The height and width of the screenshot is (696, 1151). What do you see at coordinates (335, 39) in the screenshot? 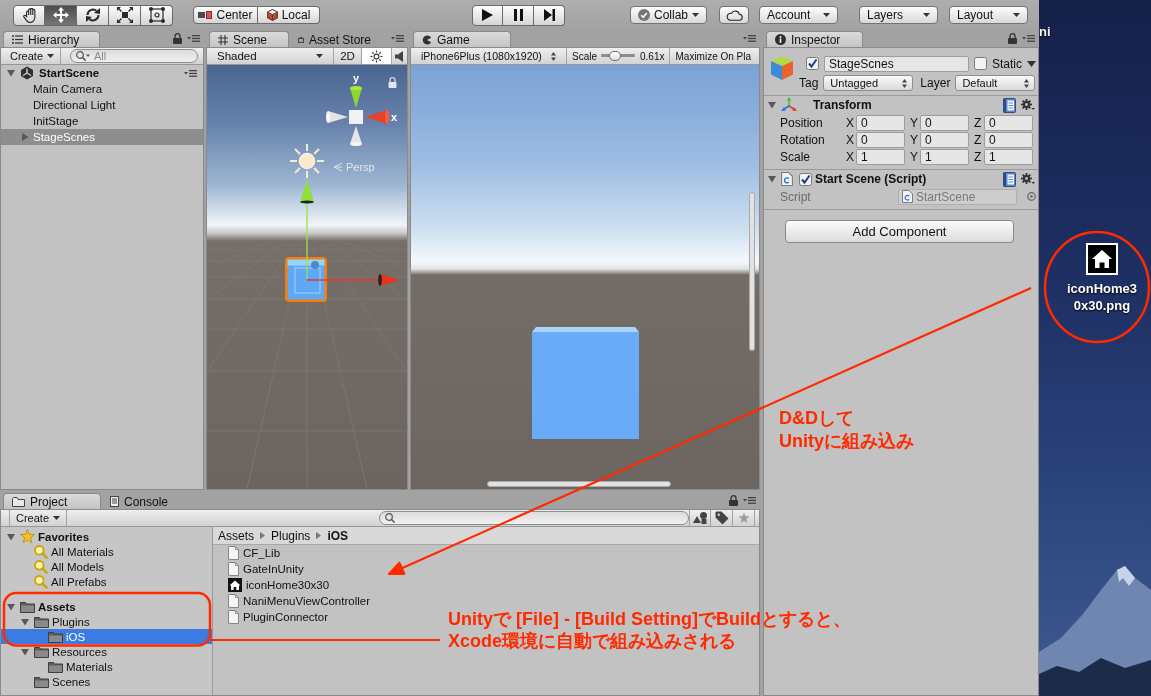
I see `panel-tab: Asset Store` at bounding box center [335, 39].